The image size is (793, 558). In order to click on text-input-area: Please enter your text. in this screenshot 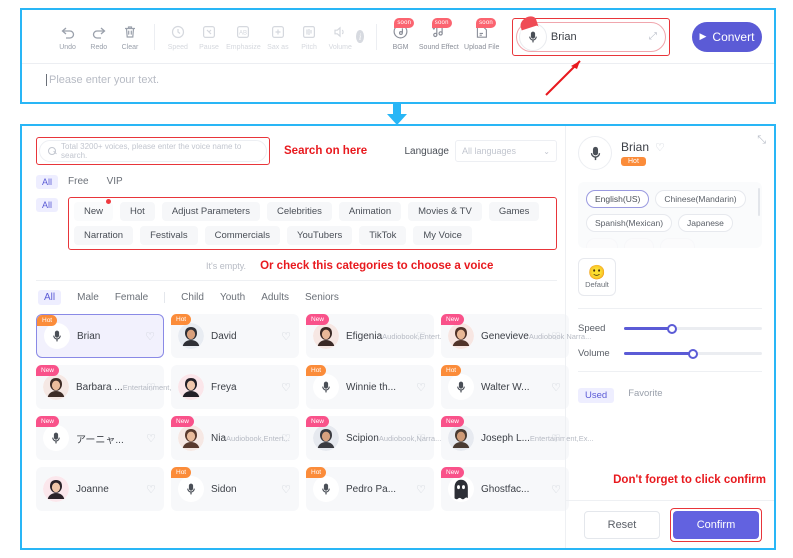, I will do `click(398, 84)`.